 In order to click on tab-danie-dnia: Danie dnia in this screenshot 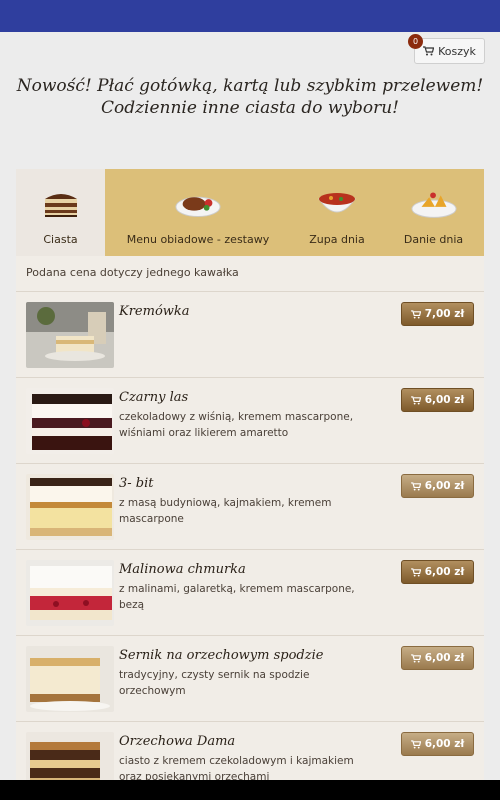, I will do `click(433, 212)`.